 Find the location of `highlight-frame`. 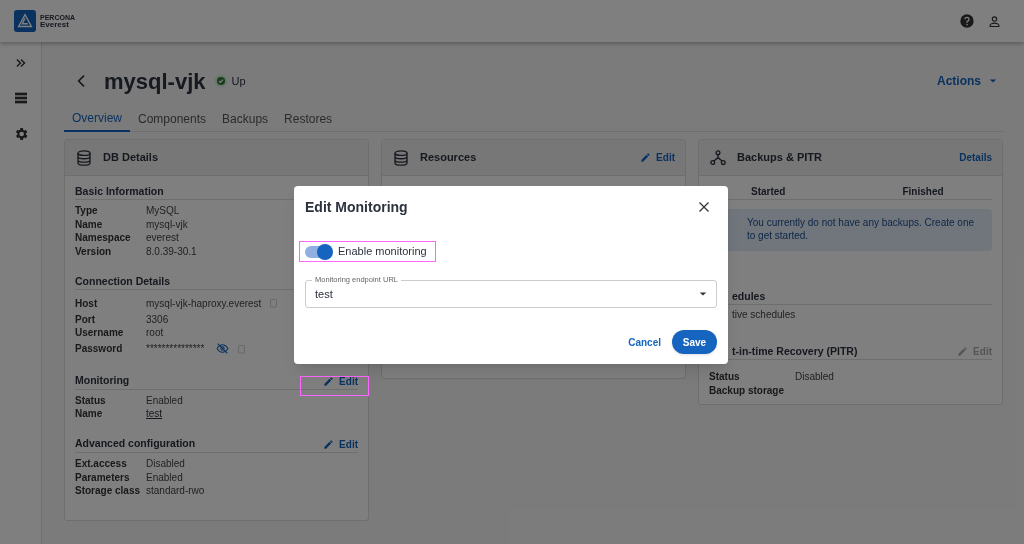

highlight-frame is located at coordinates (334, 386).